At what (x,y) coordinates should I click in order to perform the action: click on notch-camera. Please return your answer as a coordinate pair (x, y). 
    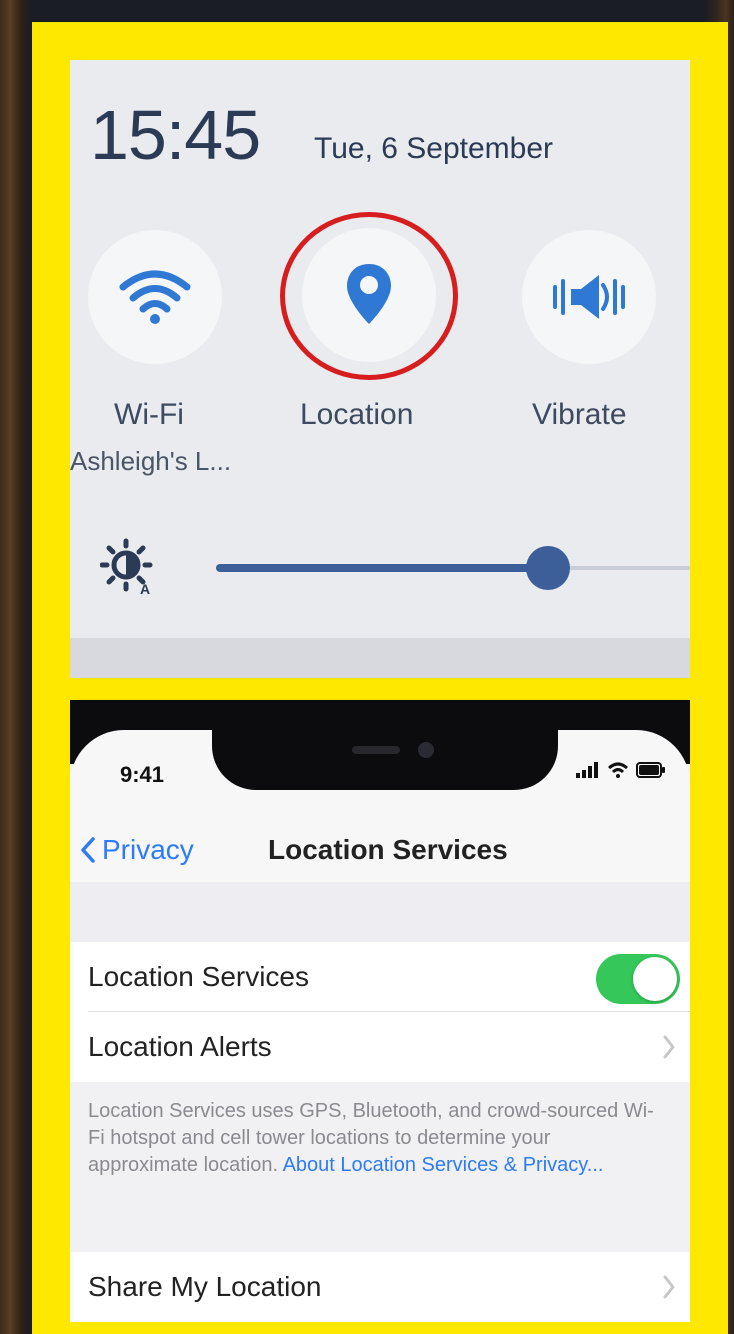
    Looking at the image, I should click on (426, 750).